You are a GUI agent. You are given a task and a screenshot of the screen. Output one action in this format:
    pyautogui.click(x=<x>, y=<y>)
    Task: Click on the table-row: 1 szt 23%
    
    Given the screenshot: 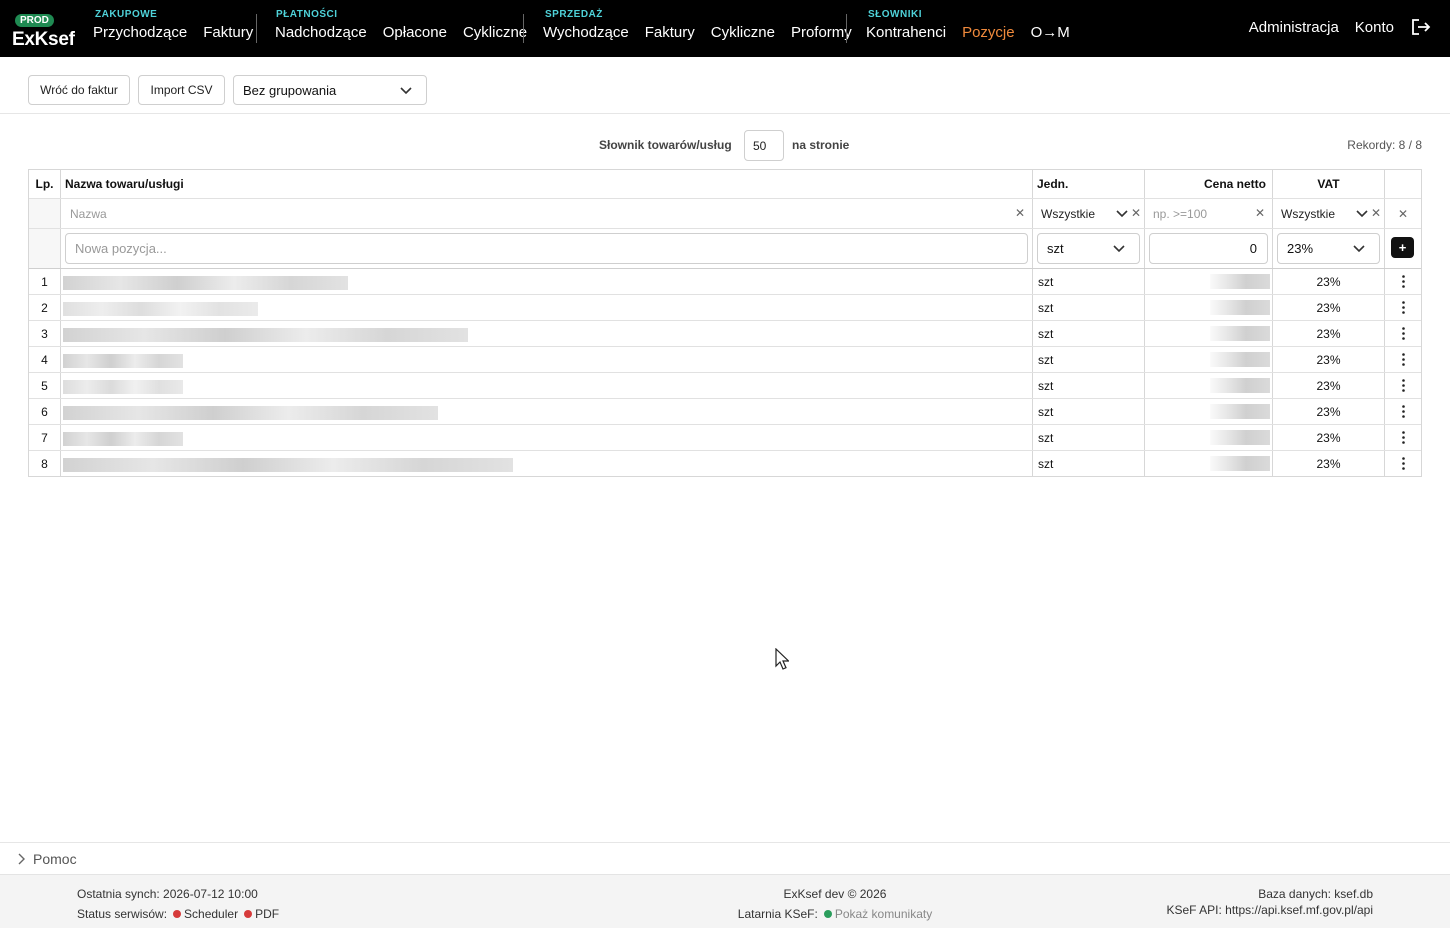 What is the action you would take?
    pyautogui.click(x=725, y=282)
    